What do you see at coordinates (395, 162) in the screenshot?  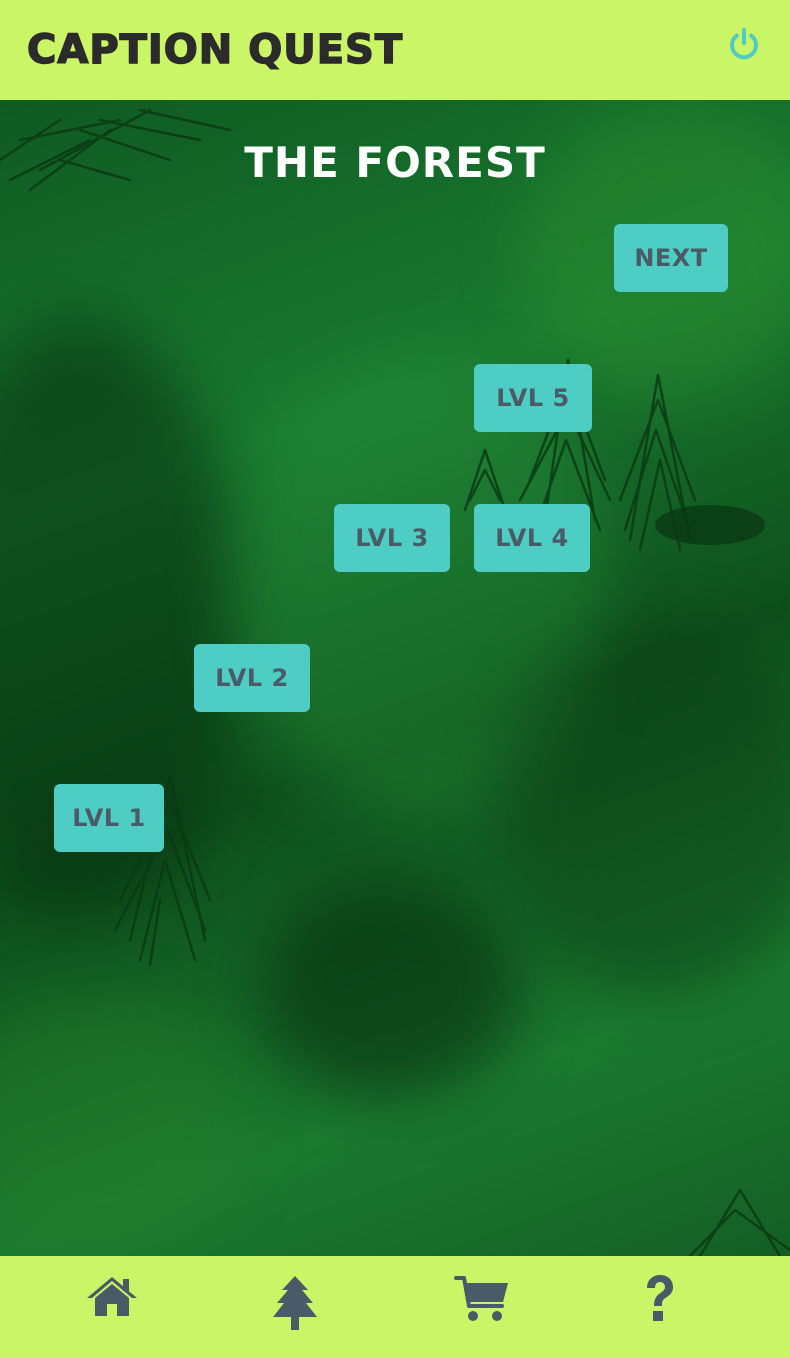 I see `world-title: THE FOREST` at bounding box center [395, 162].